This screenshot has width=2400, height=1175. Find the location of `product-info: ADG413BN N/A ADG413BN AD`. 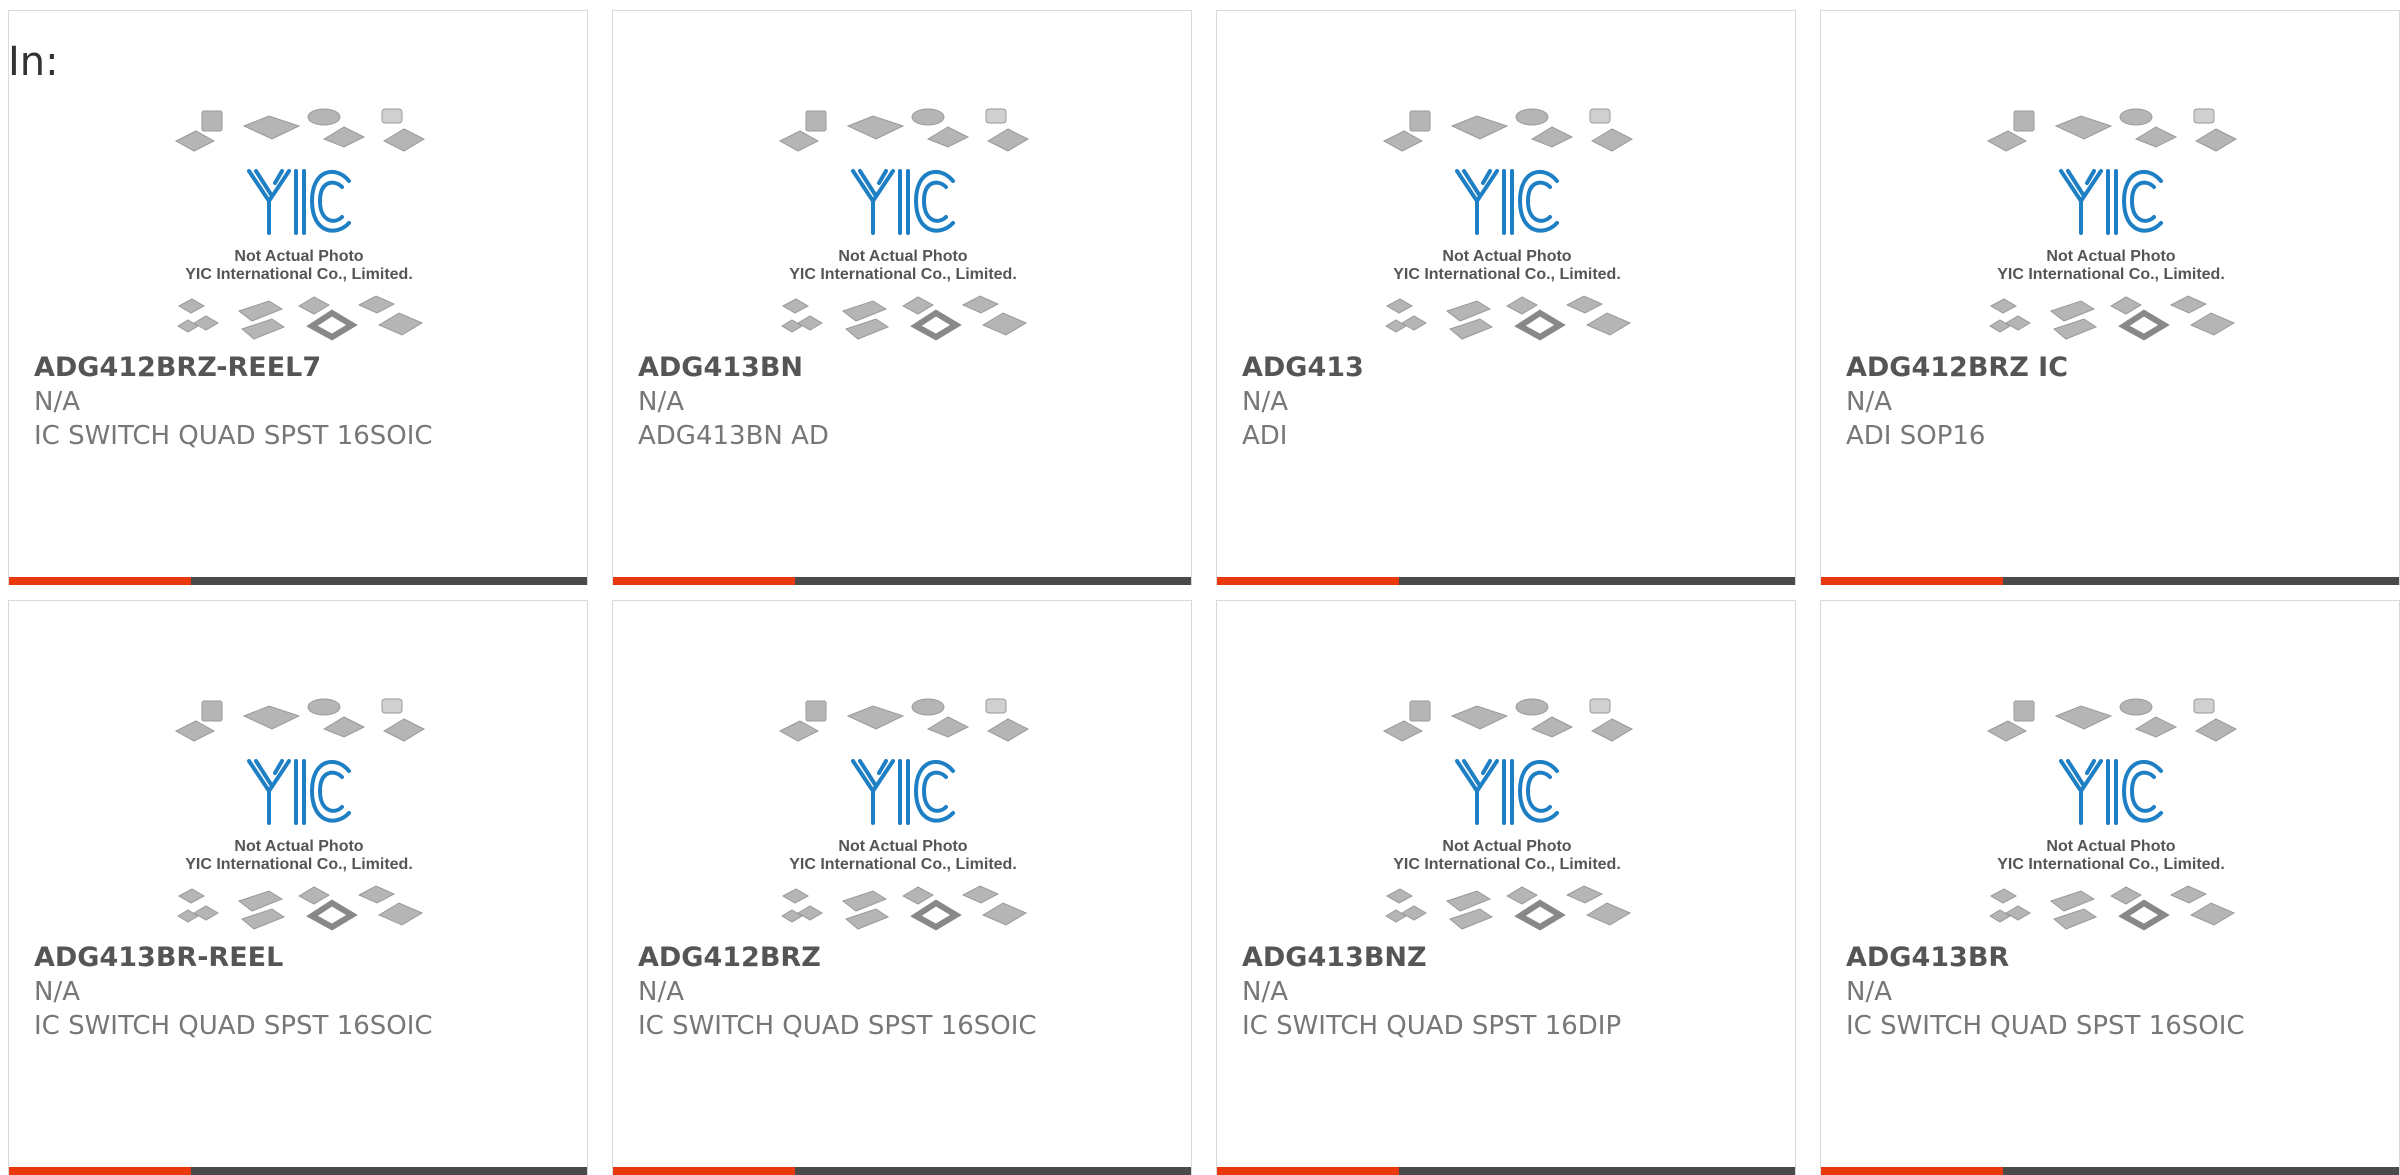

product-info: ADG413BN N/A ADG413BN AD is located at coordinates (733, 402).